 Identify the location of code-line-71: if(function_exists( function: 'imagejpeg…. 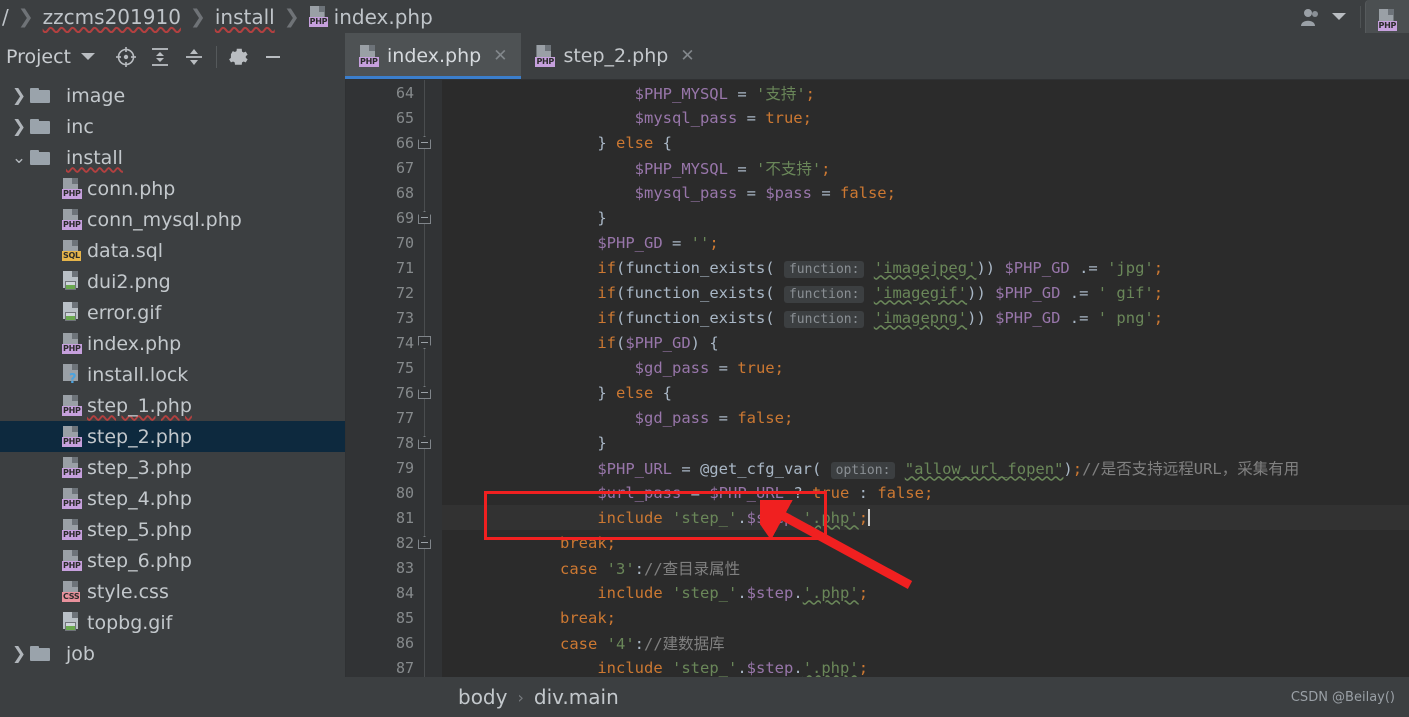
(925, 267).